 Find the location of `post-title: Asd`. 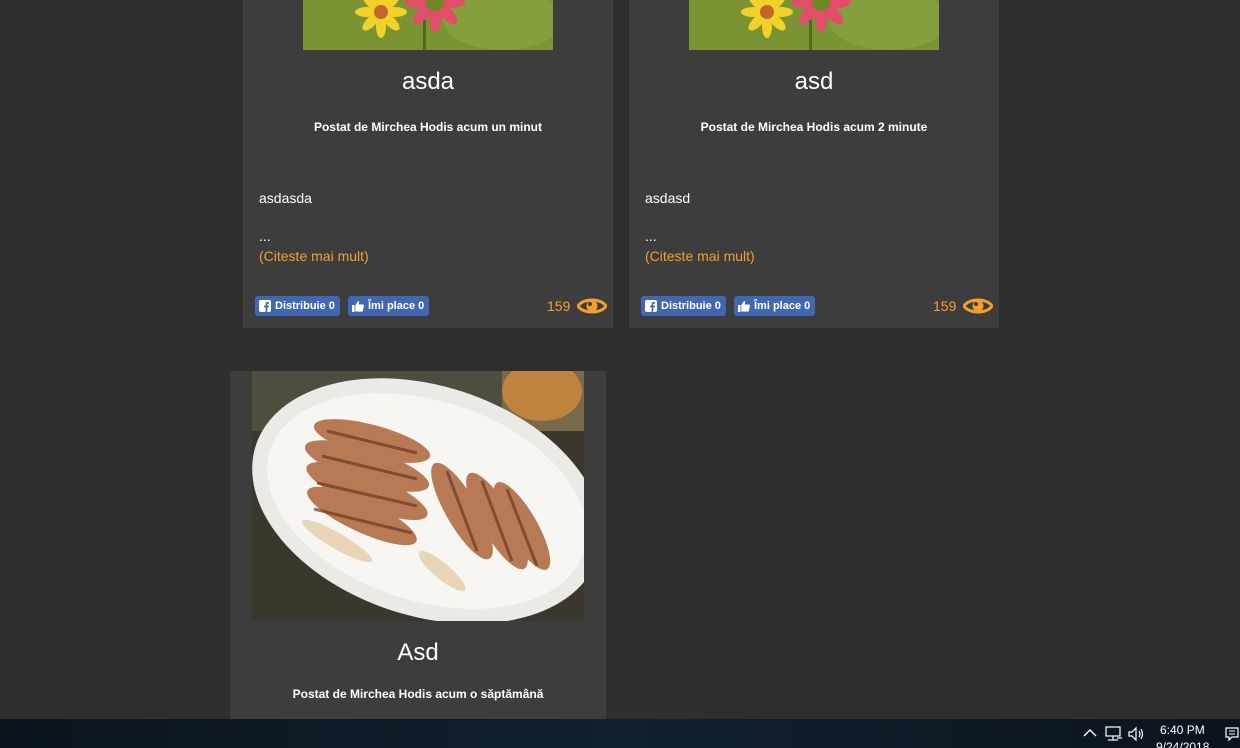

post-title: Asd is located at coordinates (418, 653).